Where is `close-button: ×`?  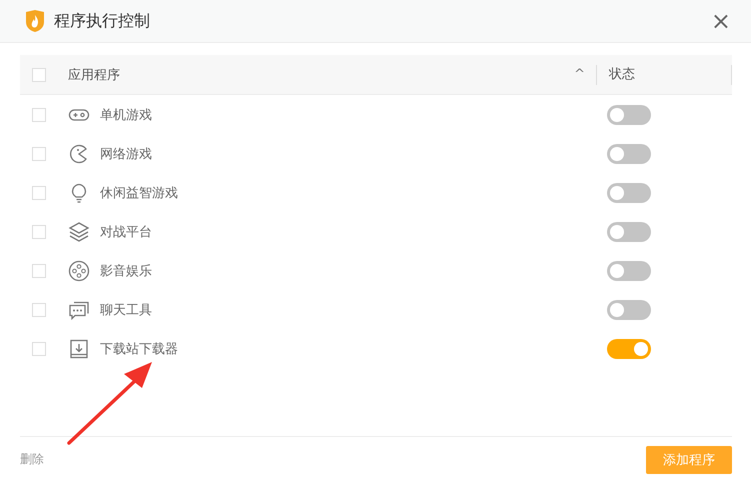
close-button: × is located at coordinates (720, 21).